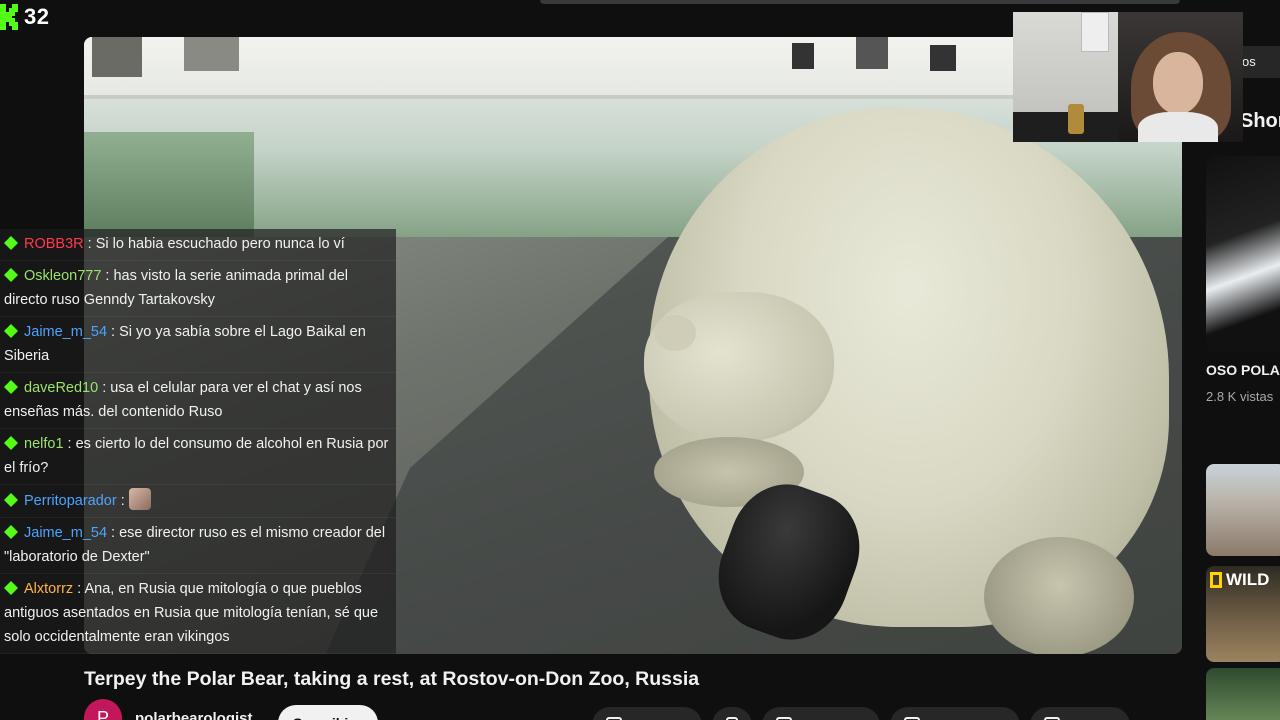  What do you see at coordinates (328, 712) in the screenshot?
I see `subscribe-button: Suscribirse` at bounding box center [328, 712].